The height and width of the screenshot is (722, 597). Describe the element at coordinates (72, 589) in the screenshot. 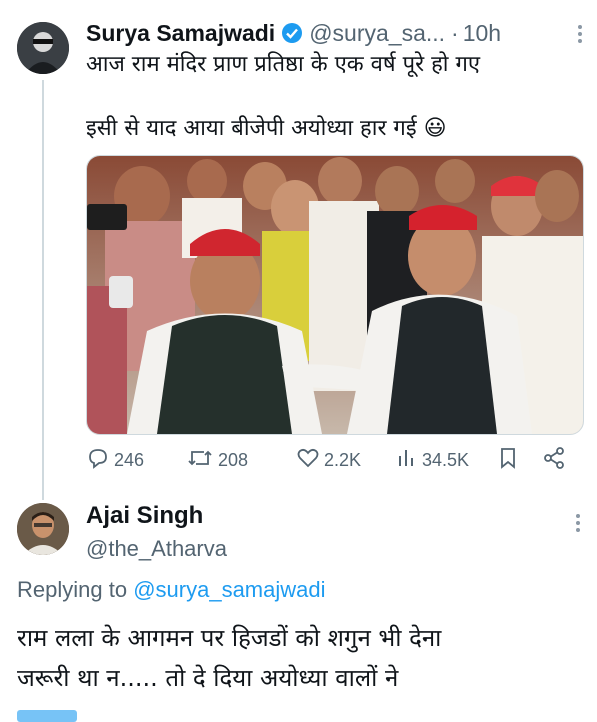

I see `replying-prefix: Replying to` at that location.